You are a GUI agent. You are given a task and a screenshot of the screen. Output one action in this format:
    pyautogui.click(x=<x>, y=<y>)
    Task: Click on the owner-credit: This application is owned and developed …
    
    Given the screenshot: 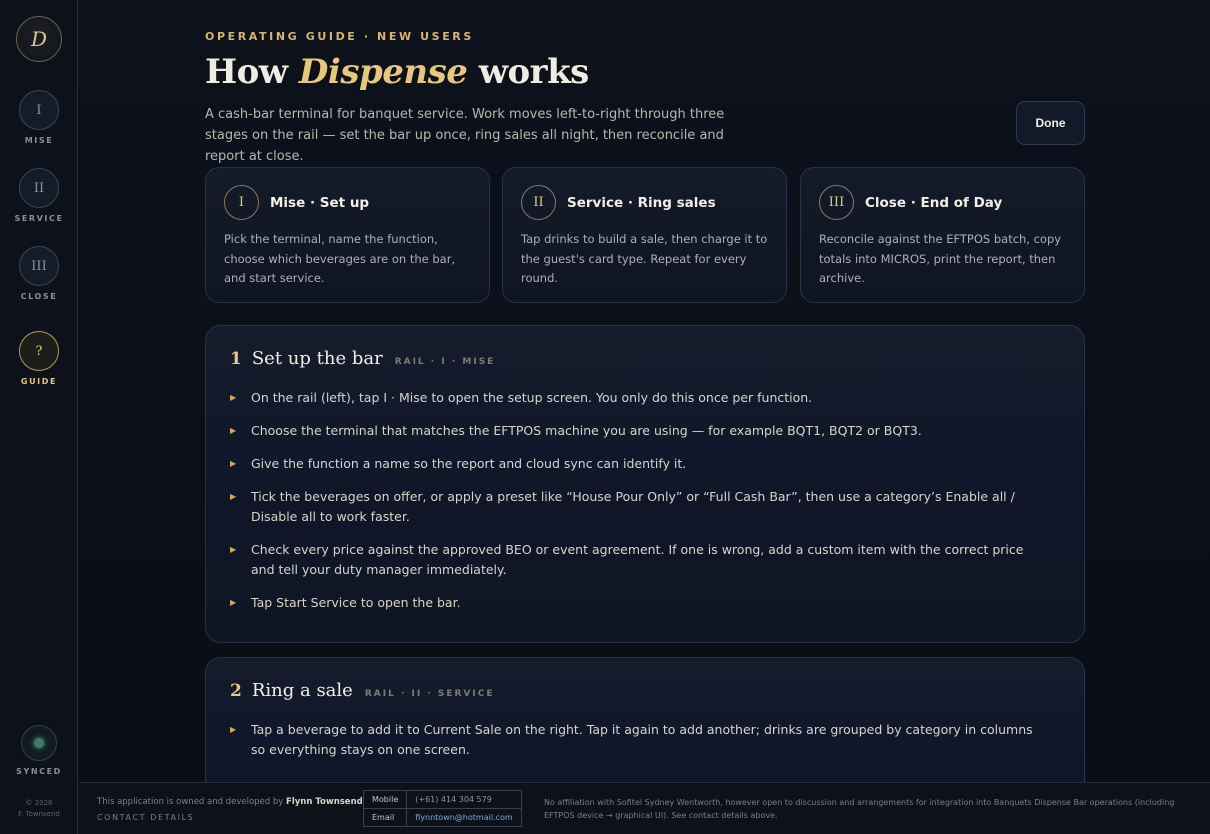 What is the action you would take?
    pyautogui.click(x=230, y=802)
    